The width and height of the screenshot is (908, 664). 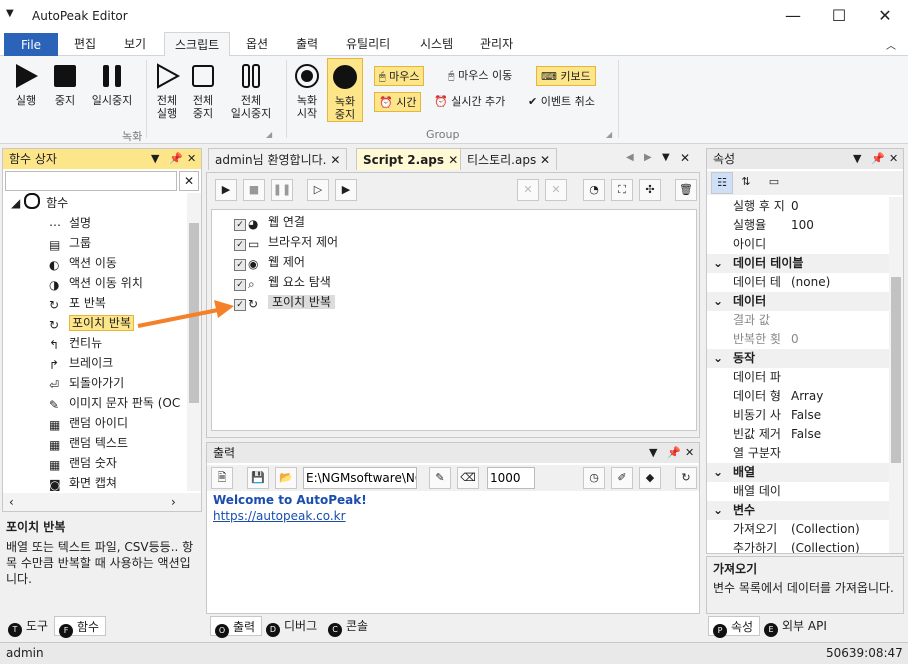 What do you see at coordinates (318, 190) in the screenshot?
I see `run-from-button: ▷` at bounding box center [318, 190].